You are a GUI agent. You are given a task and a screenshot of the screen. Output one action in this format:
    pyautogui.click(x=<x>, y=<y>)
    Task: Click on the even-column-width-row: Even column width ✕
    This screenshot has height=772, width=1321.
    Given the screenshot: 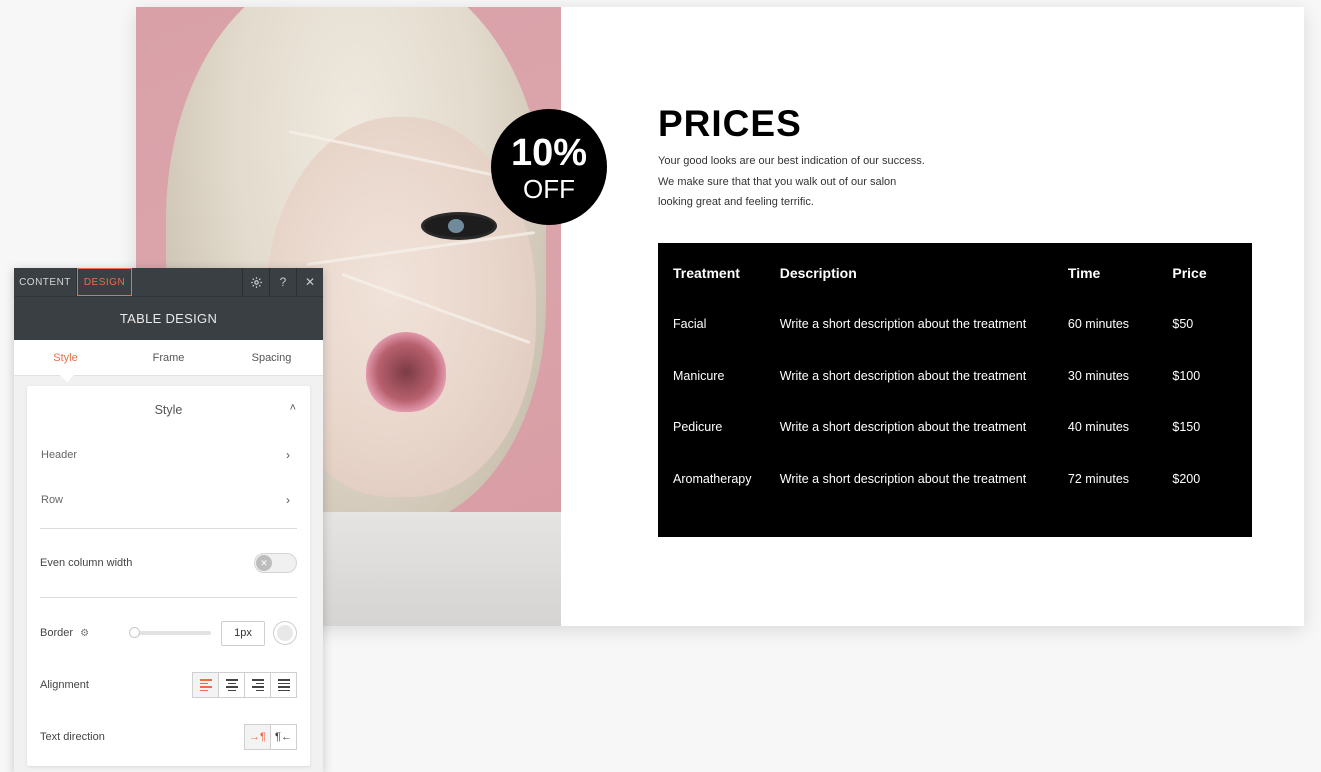 What is the action you would take?
    pyautogui.click(x=168, y=563)
    